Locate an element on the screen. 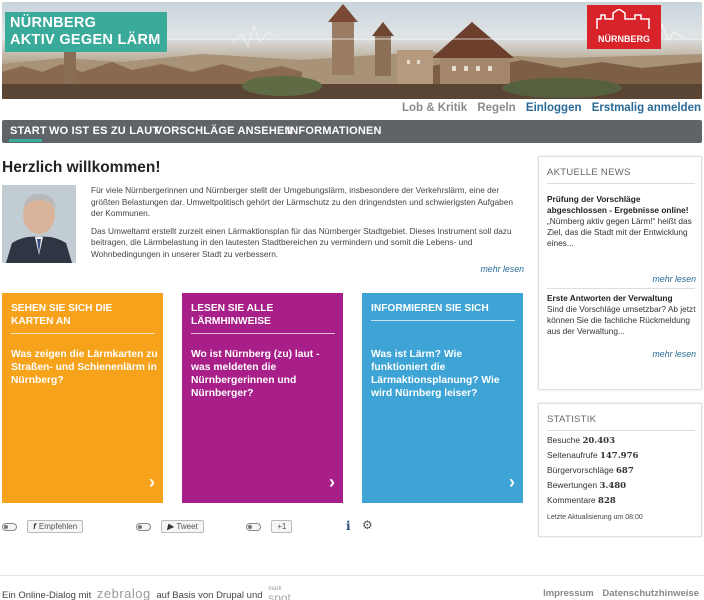 This screenshot has width=704, height=600. stat-label: Bürgervorschläge is located at coordinates (580, 470).